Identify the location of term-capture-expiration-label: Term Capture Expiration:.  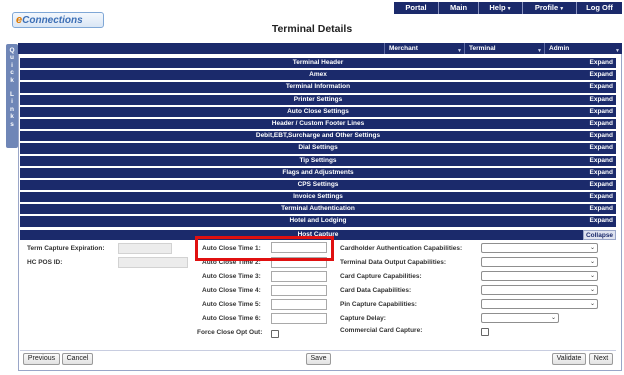
(66, 248).